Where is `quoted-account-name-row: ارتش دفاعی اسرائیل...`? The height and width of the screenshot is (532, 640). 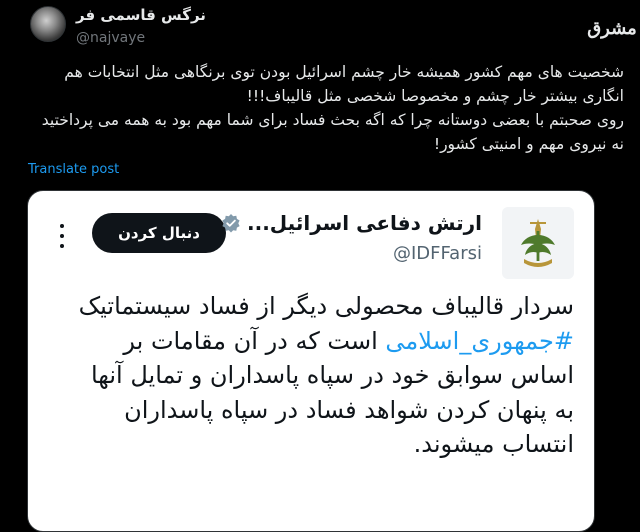 quoted-account-name-row: ارتش دفاعی اسرائیل... is located at coordinates (351, 223).